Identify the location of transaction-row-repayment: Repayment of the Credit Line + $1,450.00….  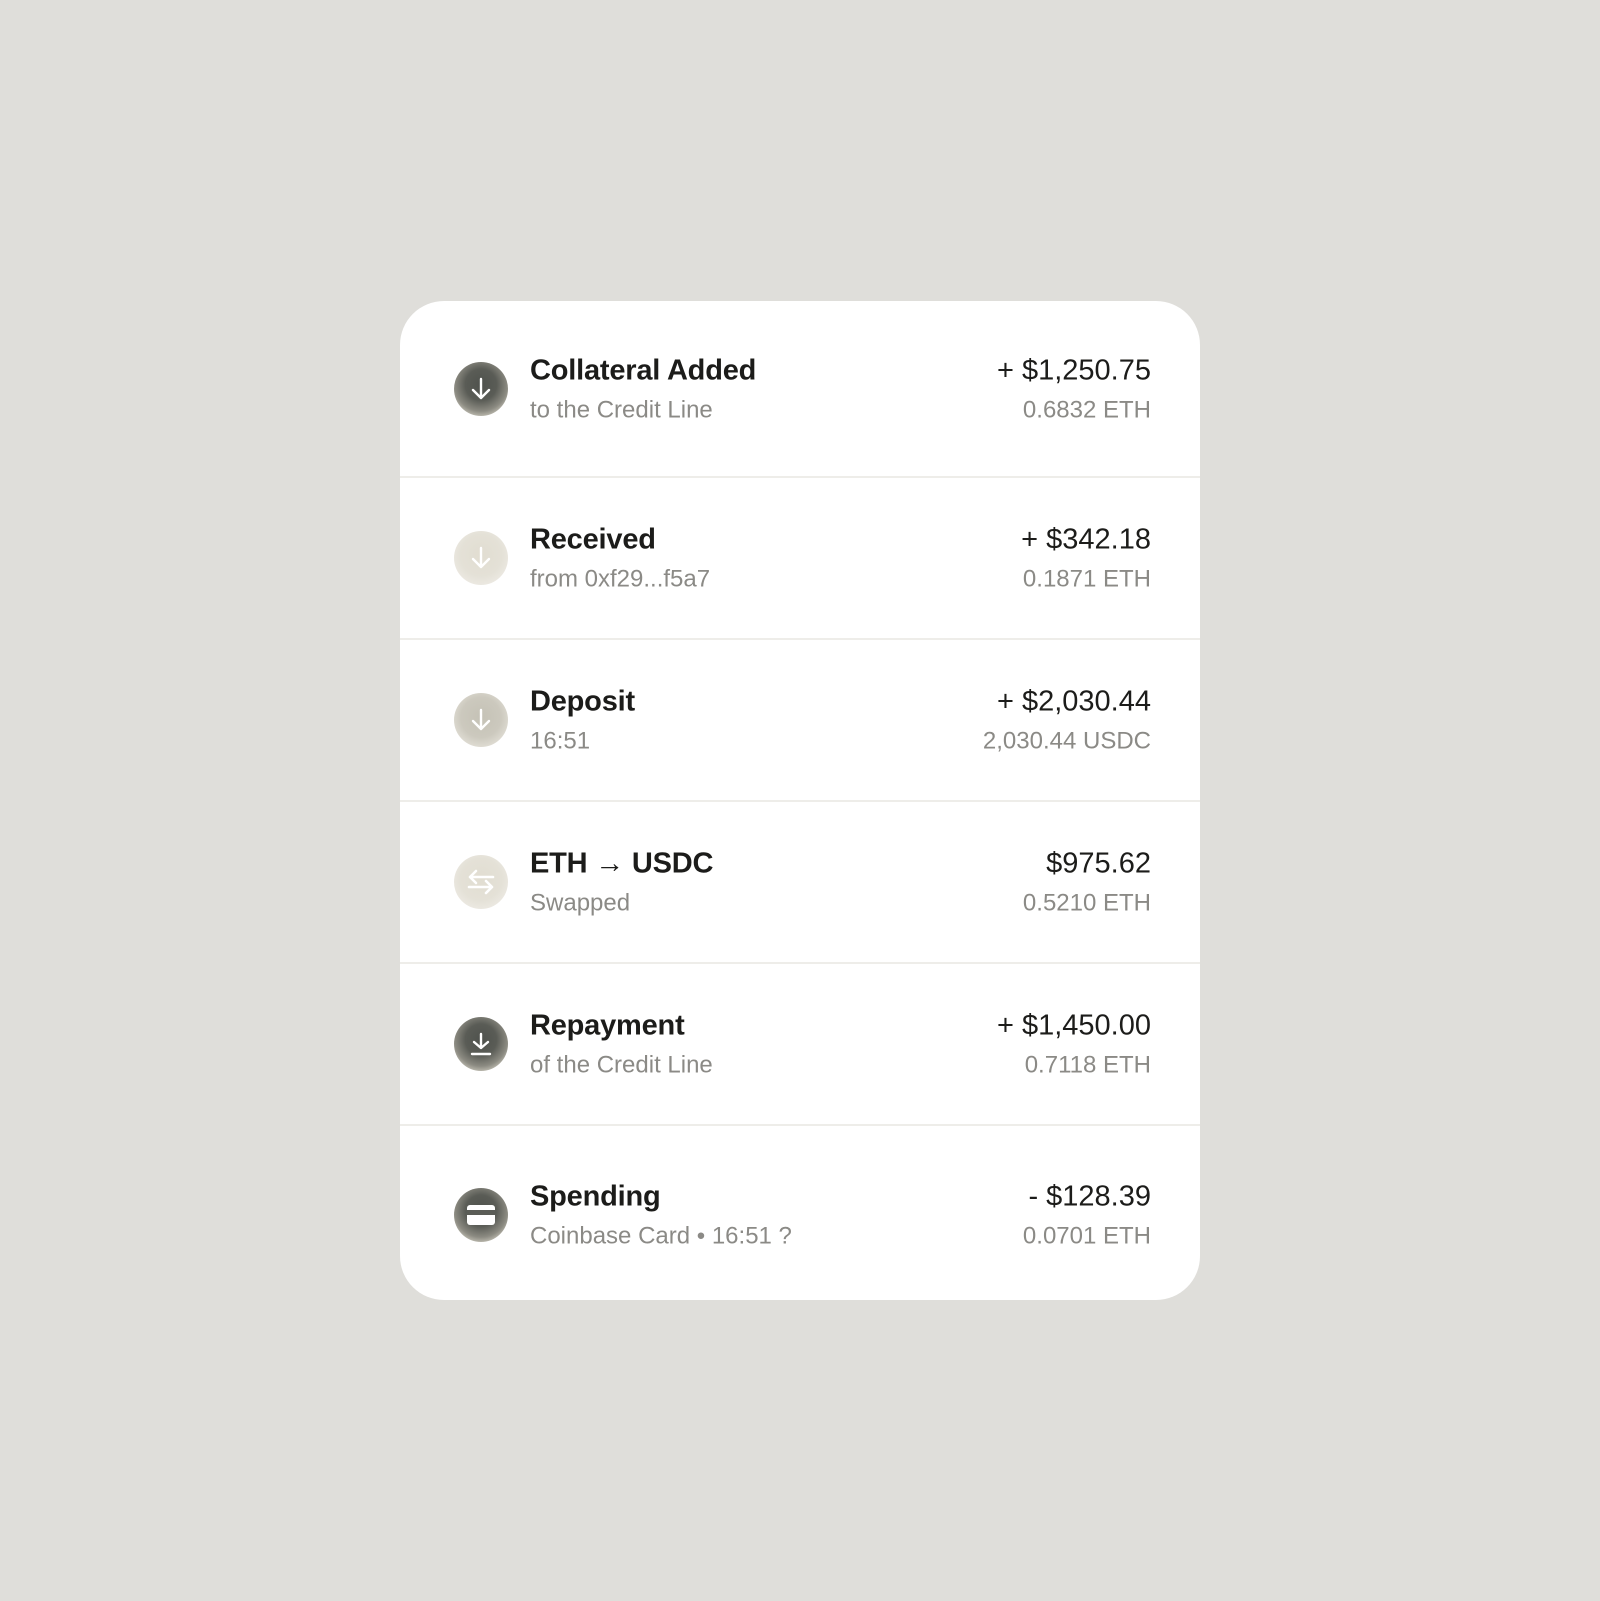
(800, 1045).